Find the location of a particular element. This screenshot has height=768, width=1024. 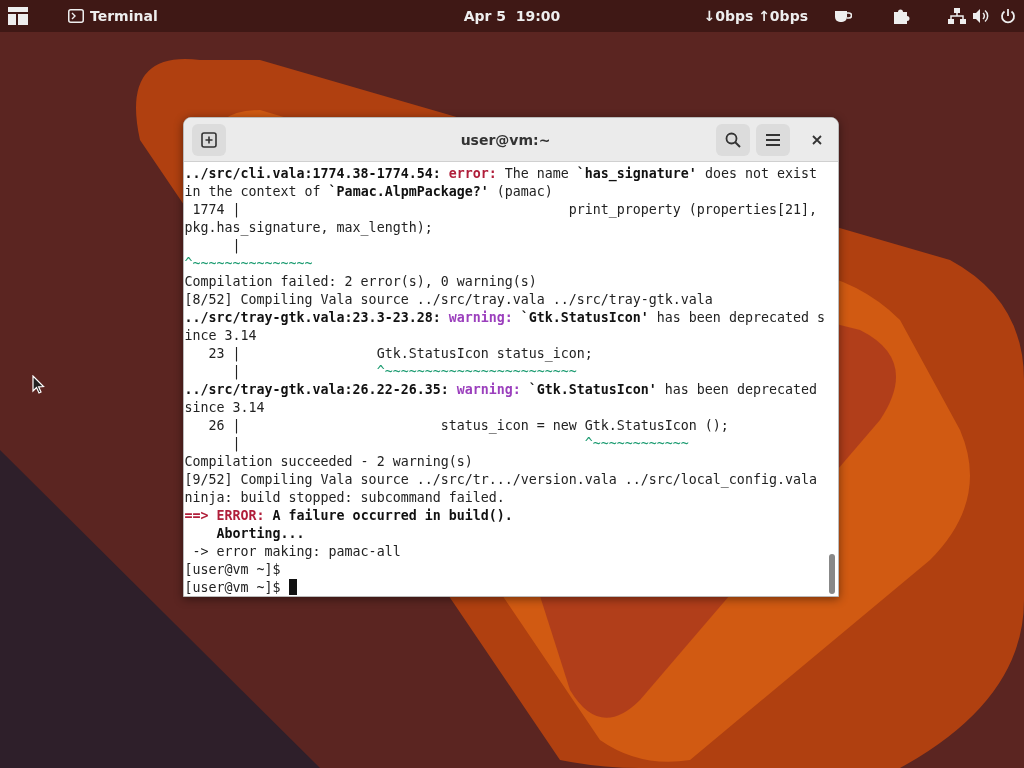

terminal-line: 1774 | print_property (properties[21], is located at coordinates (504, 210).